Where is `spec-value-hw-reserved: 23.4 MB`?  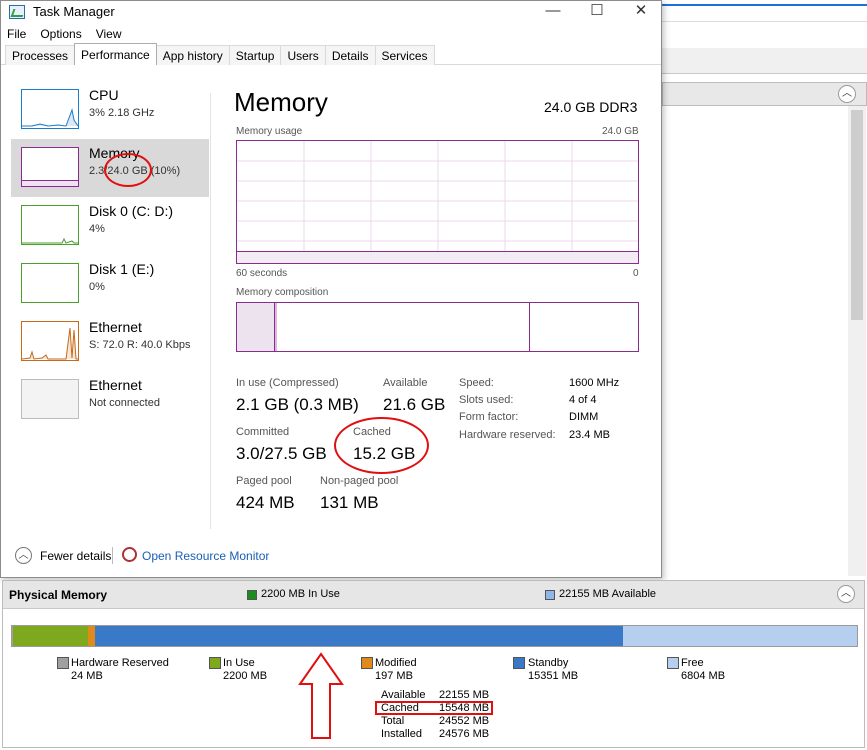
spec-value-hw-reserved: 23.4 MB is located at coordinates (589, 435).